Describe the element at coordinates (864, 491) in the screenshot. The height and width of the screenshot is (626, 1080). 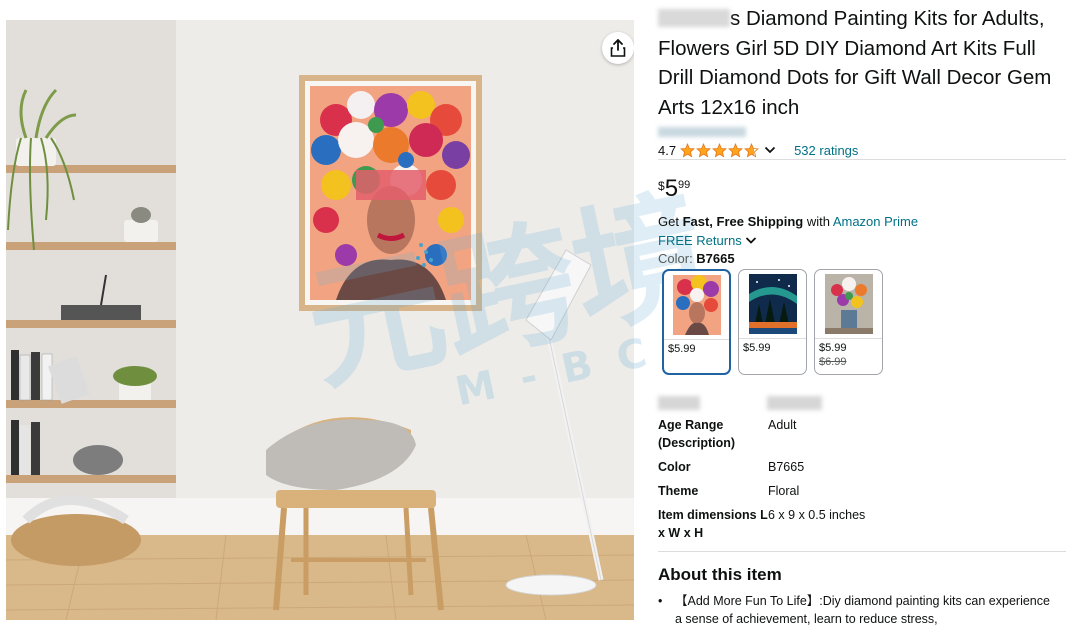
I see `spec-row: Theme Floral` at that location.